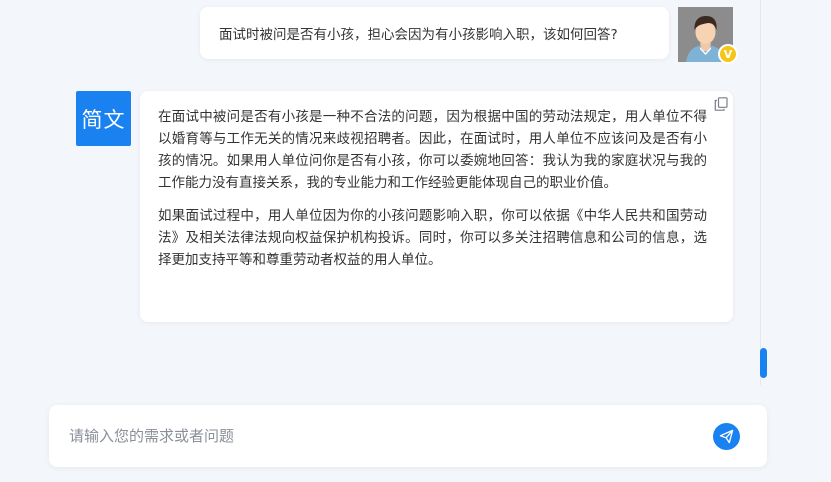 The width and height of the screenshot is (831, 482). What do you see at coordinates (103, 118) in the screenshot?
I see `bot-avatar: 简文` at bounding box center [103, 118].